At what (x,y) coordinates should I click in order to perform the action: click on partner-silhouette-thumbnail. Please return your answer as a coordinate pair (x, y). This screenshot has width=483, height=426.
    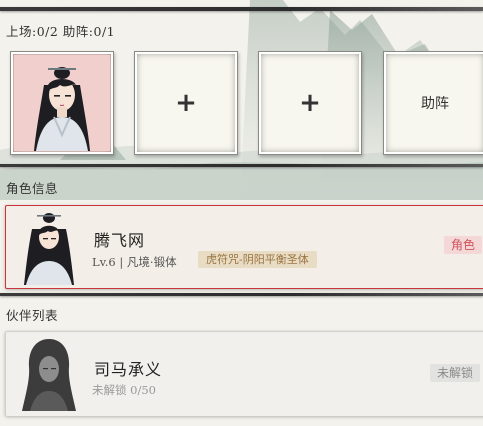
    Looking at the image, I should click on (49, 375).